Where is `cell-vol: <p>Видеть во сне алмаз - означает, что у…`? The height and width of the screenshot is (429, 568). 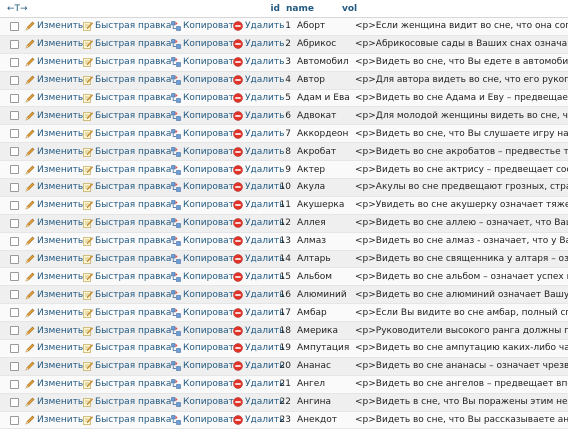
cell-vol: <p>Видеть во сне алмаз - означает, что у… is located at coordinates (458, 241).